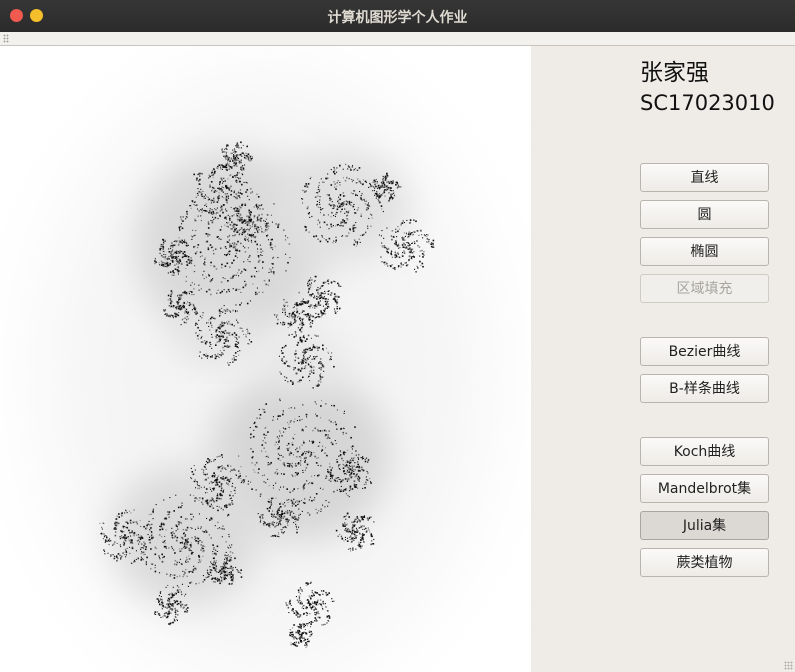  I want to click on toolbar-grip-icon, so click(6, 38).